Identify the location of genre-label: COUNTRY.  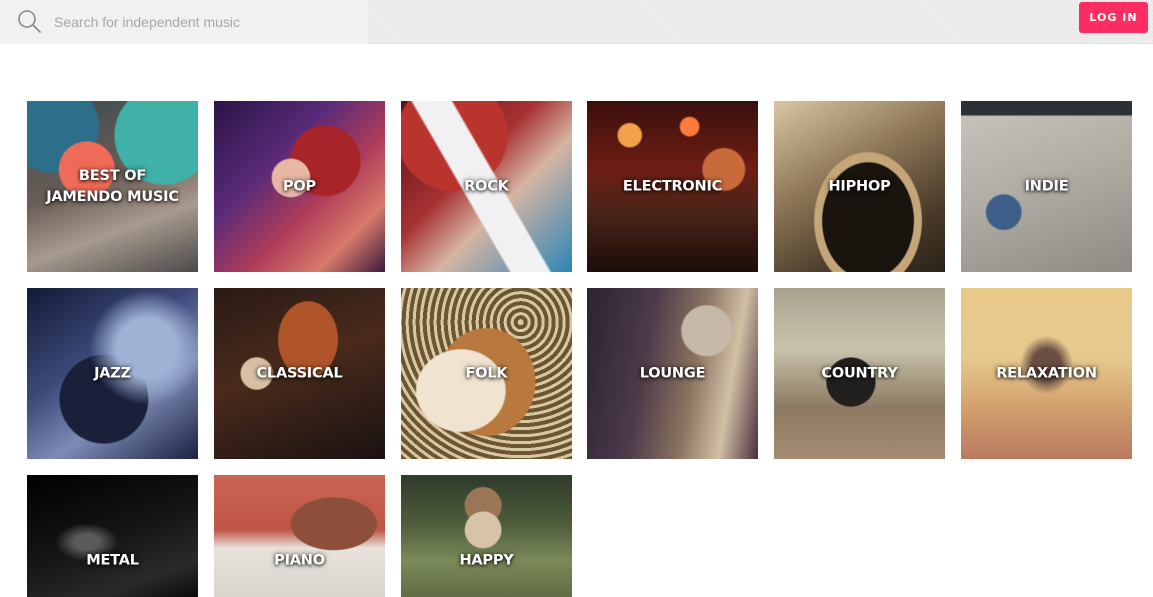
(859, 373).